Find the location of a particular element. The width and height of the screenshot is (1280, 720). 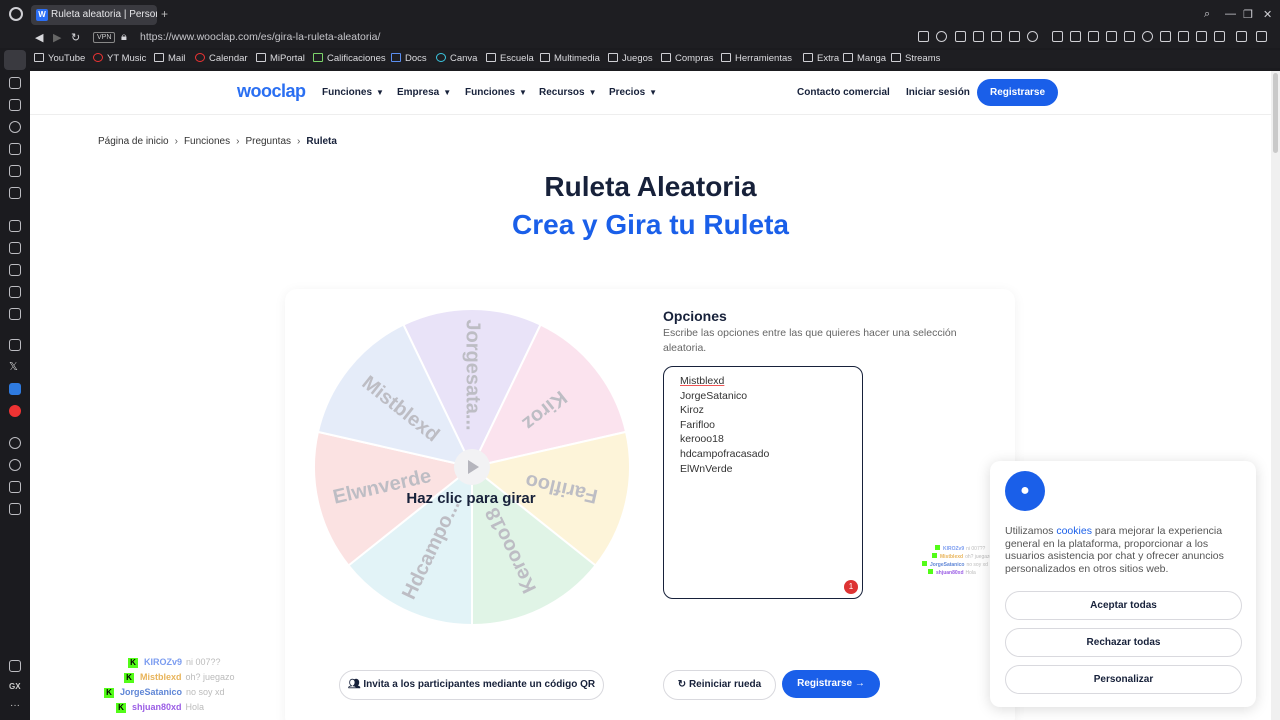

bookmark-item: Canva is located at coordinates (456, 58).